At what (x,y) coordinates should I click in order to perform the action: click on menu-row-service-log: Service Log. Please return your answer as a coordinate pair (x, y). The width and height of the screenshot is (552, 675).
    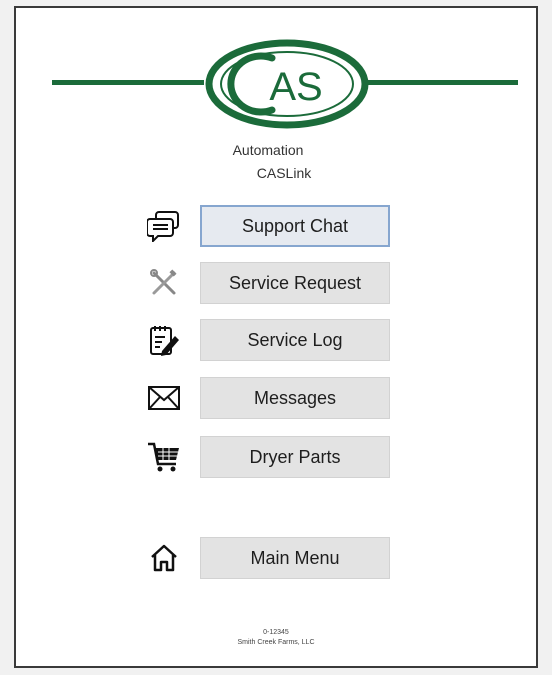
    Looking at the image, I should click on (272, 340).